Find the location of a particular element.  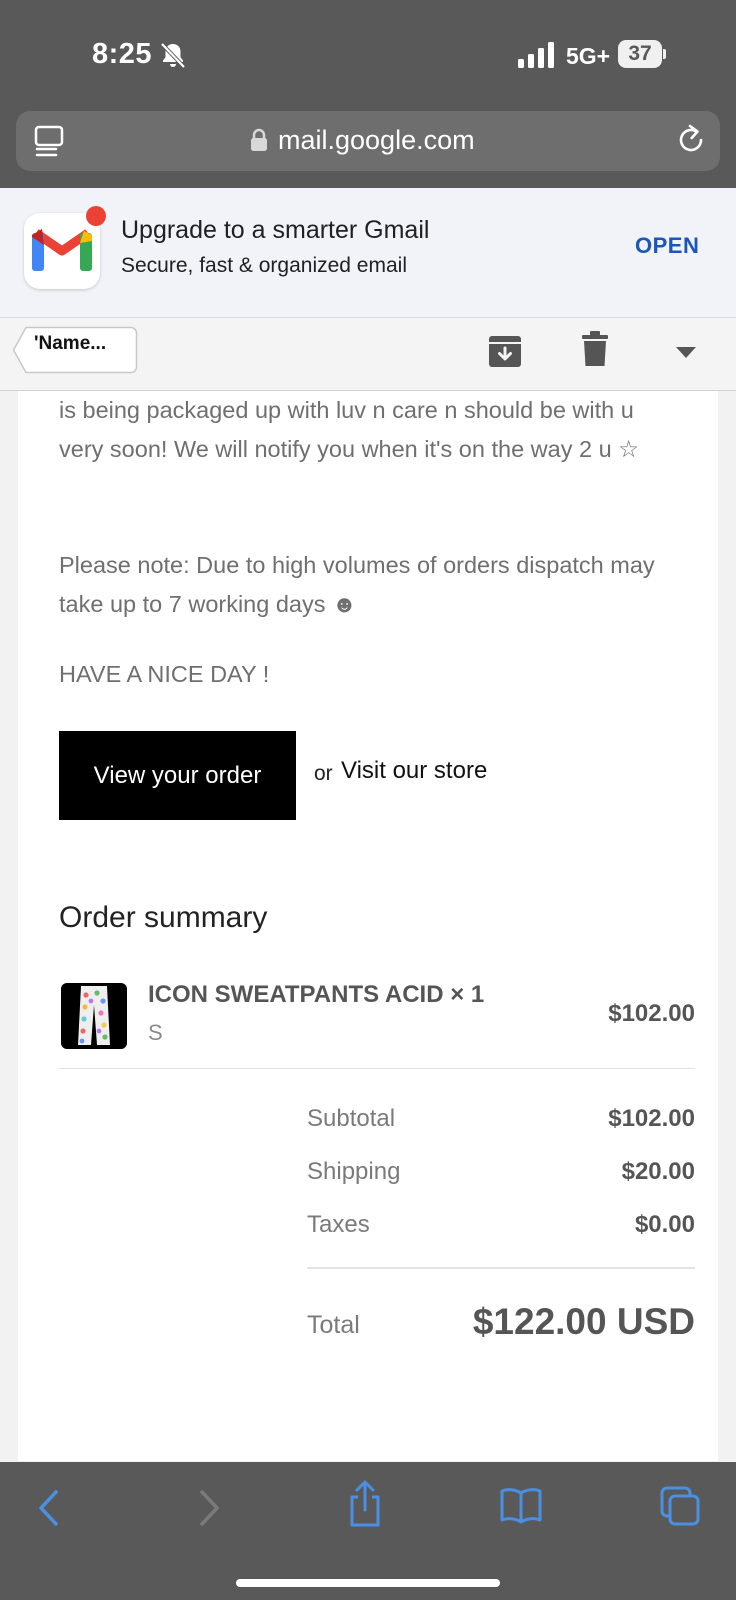

shipping-value: $20.00 is located at coordinates (658, 1171).